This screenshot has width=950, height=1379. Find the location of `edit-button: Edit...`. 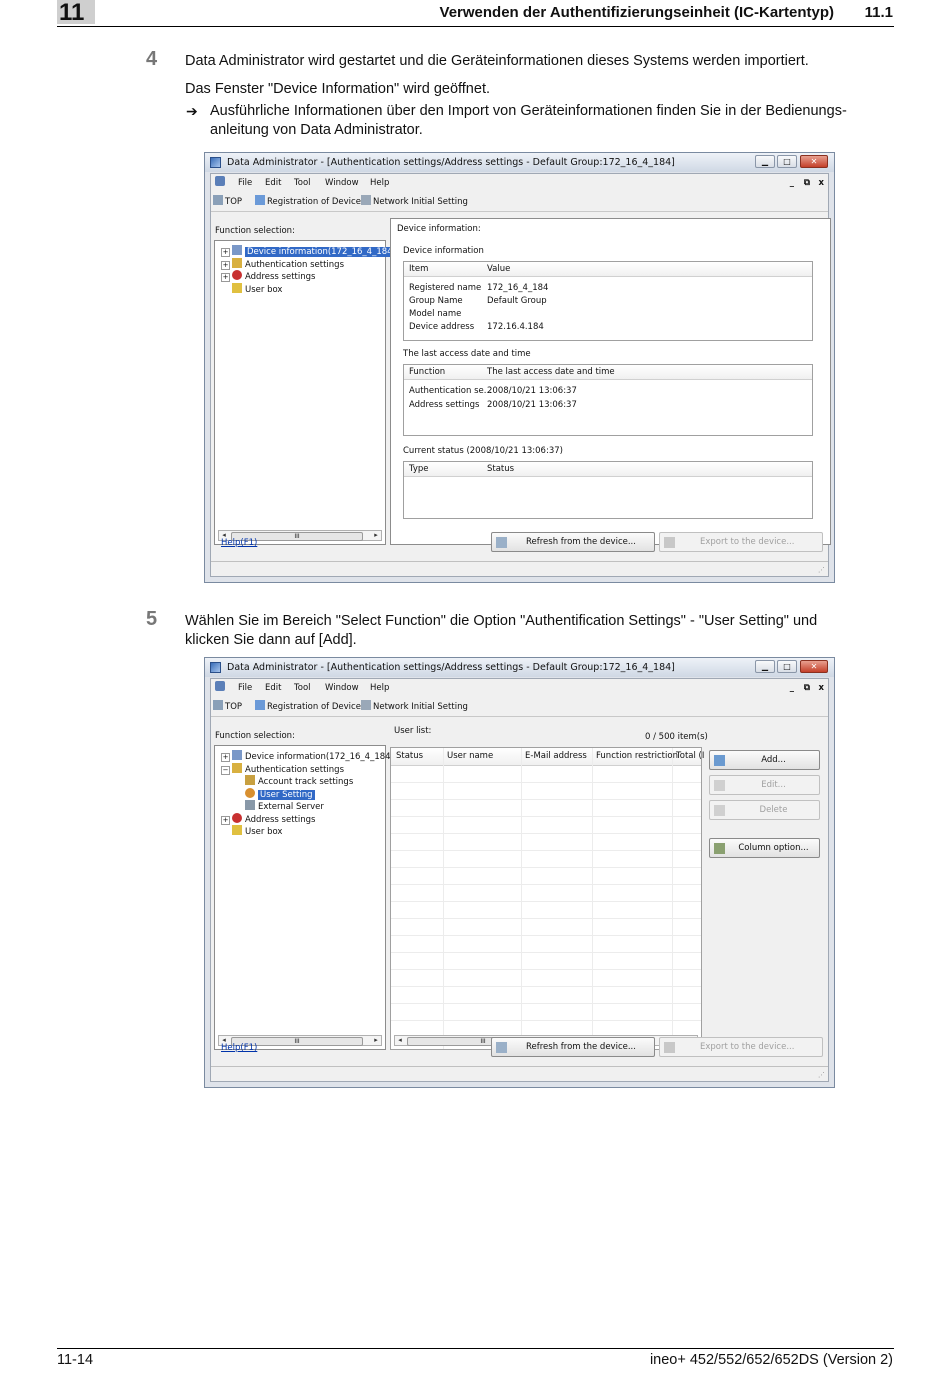

edit-button: Edit... is located at coordinates (764, 785).